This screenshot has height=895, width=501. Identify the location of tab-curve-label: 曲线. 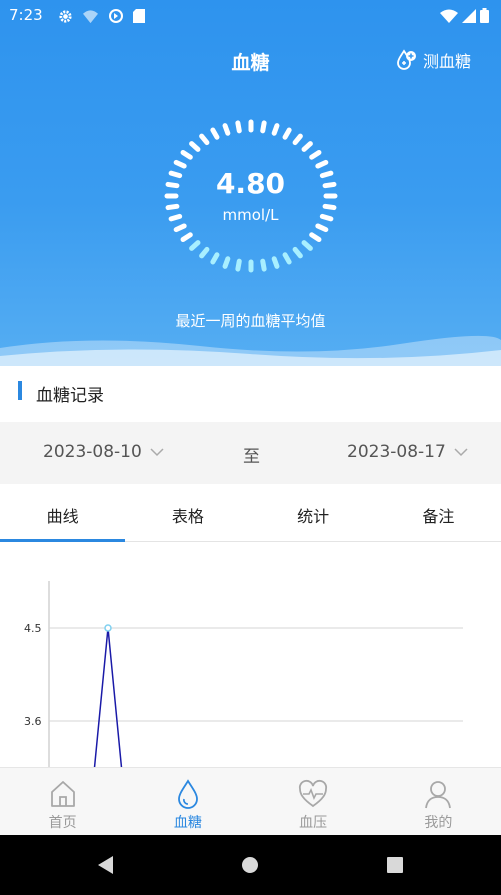
(62, 516).